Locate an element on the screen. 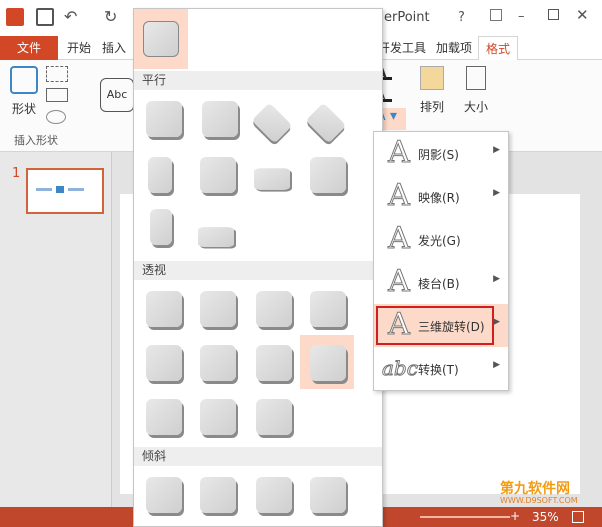 Image resolution: width=602 pixels, height=527 pixels. edit-shape-icon is located at coordinates (57, 74).